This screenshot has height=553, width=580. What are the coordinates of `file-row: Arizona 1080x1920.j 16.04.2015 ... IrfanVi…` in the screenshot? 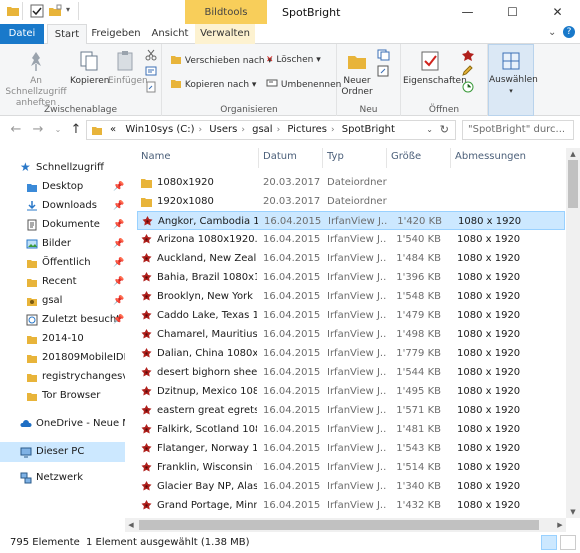 It's located at (351, 239).